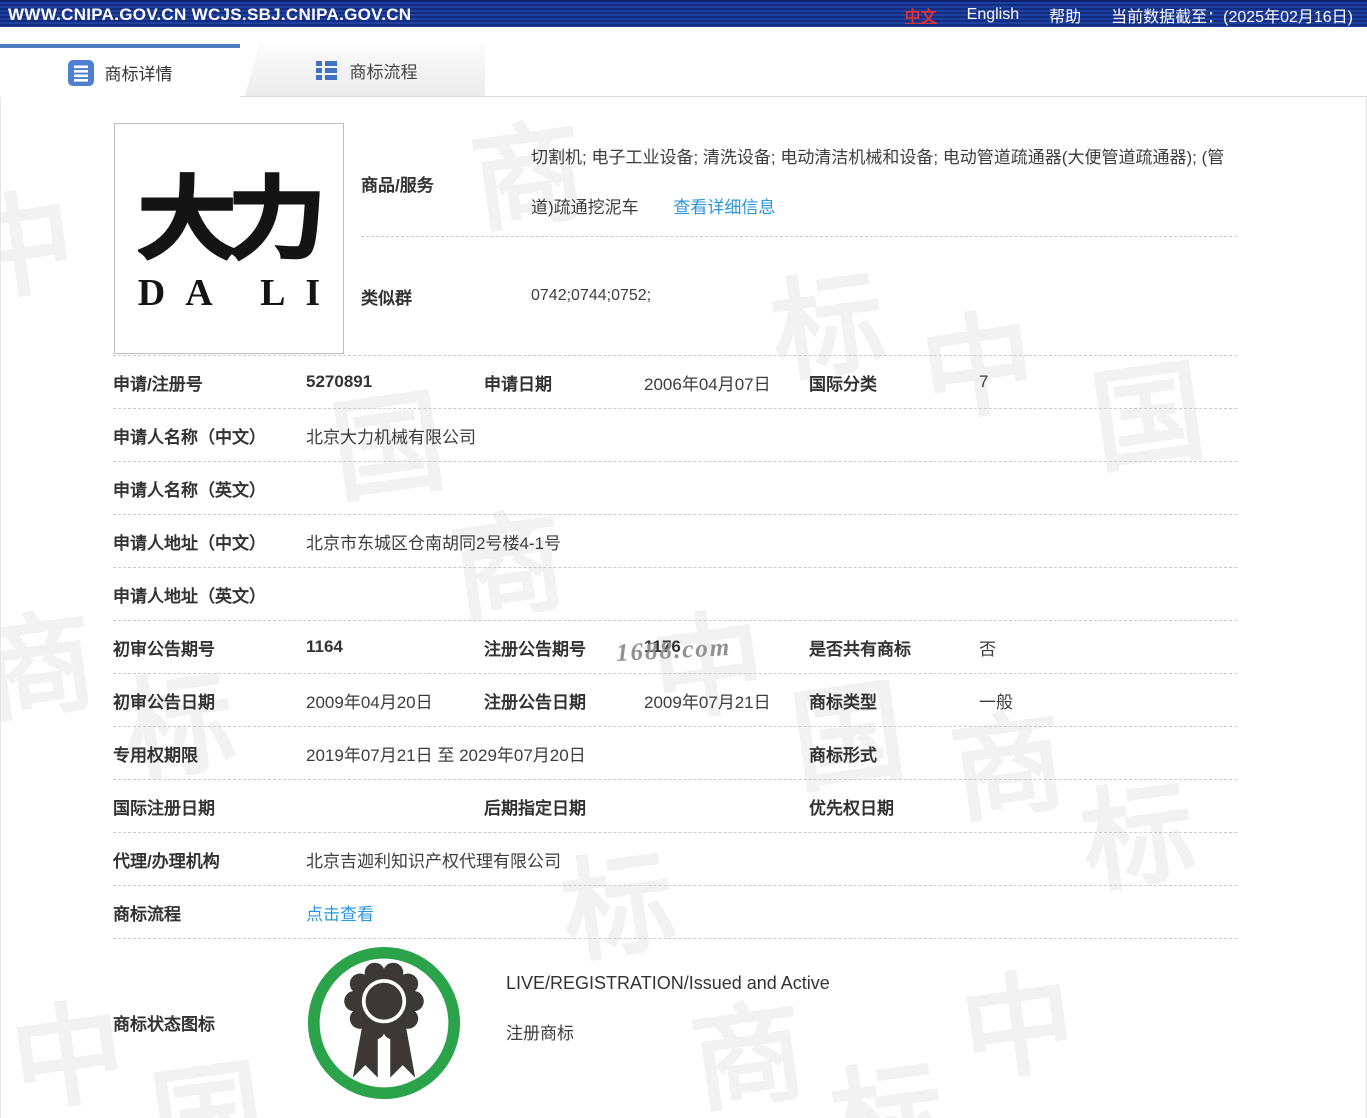  Describe the element at coordinates (164, 649) in the screenshot. I see `first-gazette-no-label: 初审公告期号` at that location.